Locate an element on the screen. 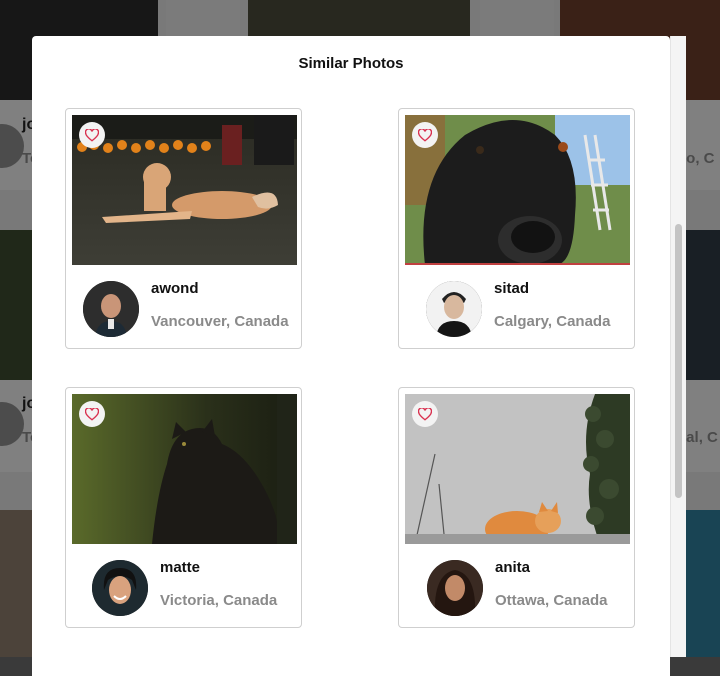  scrollbar-thumb is located at coordinates (678, 361).